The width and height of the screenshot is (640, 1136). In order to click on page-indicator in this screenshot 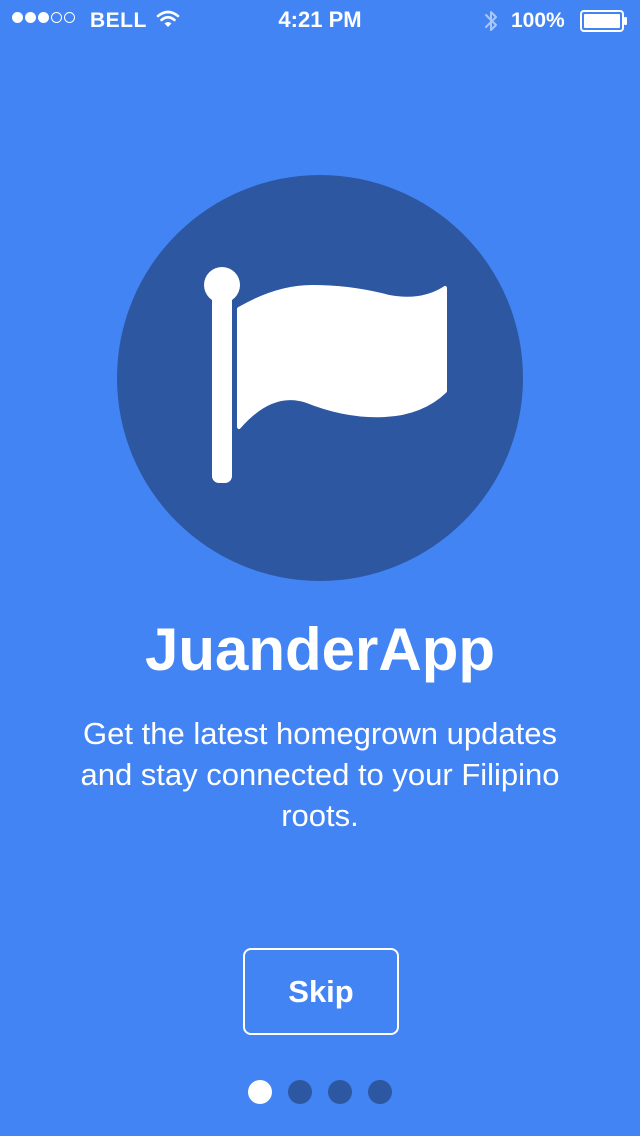, I will do `click(320, 1092)`.